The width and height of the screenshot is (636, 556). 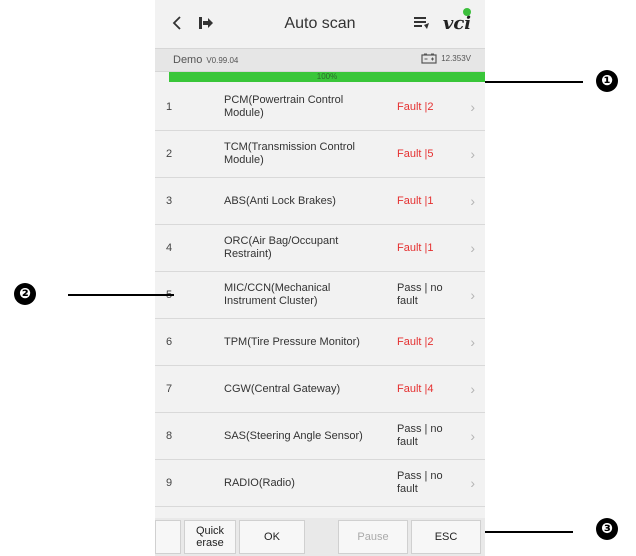 I want to click on quick-erase-button: Quick erase, so click(x=210, y=537).